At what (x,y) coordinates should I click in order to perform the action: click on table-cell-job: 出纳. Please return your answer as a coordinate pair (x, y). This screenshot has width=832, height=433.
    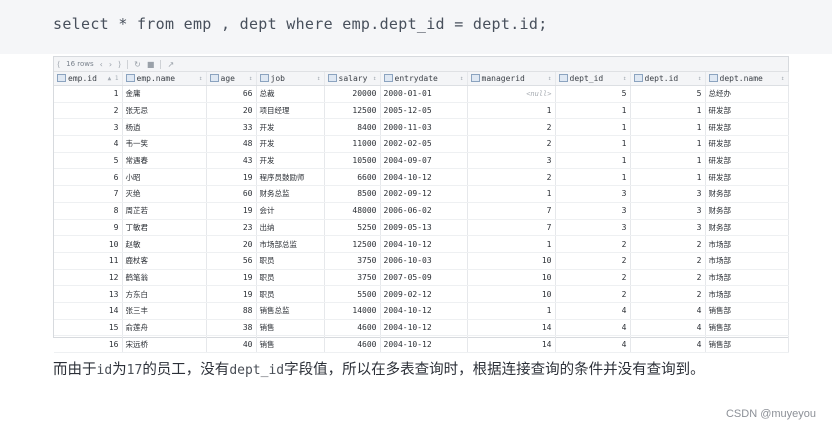
    Looking at the image, I should click on (290, 228).